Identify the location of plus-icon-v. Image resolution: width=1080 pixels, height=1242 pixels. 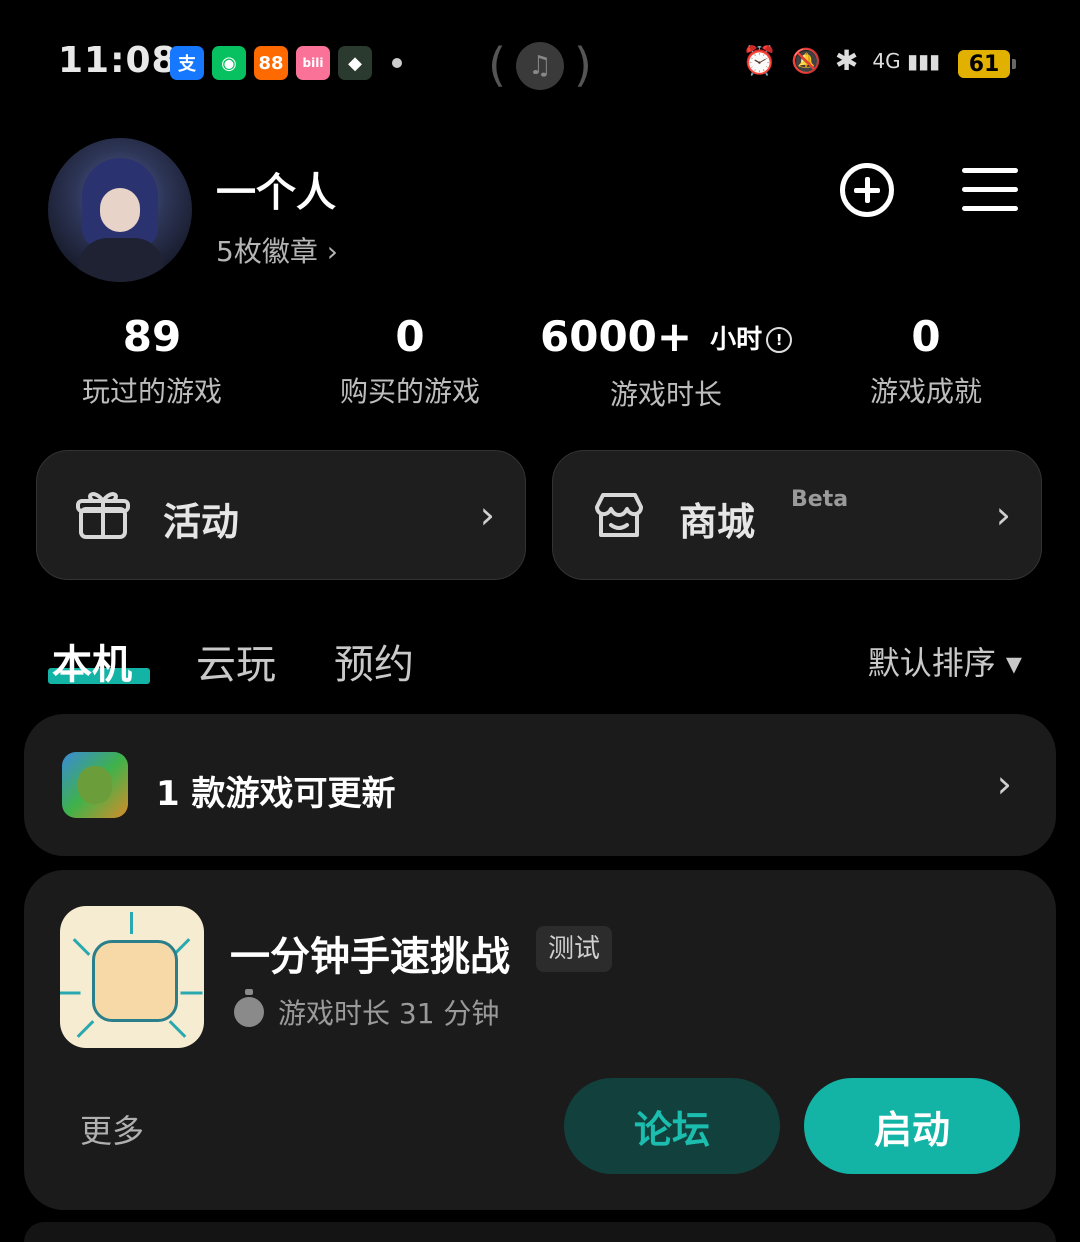
(867, 190).